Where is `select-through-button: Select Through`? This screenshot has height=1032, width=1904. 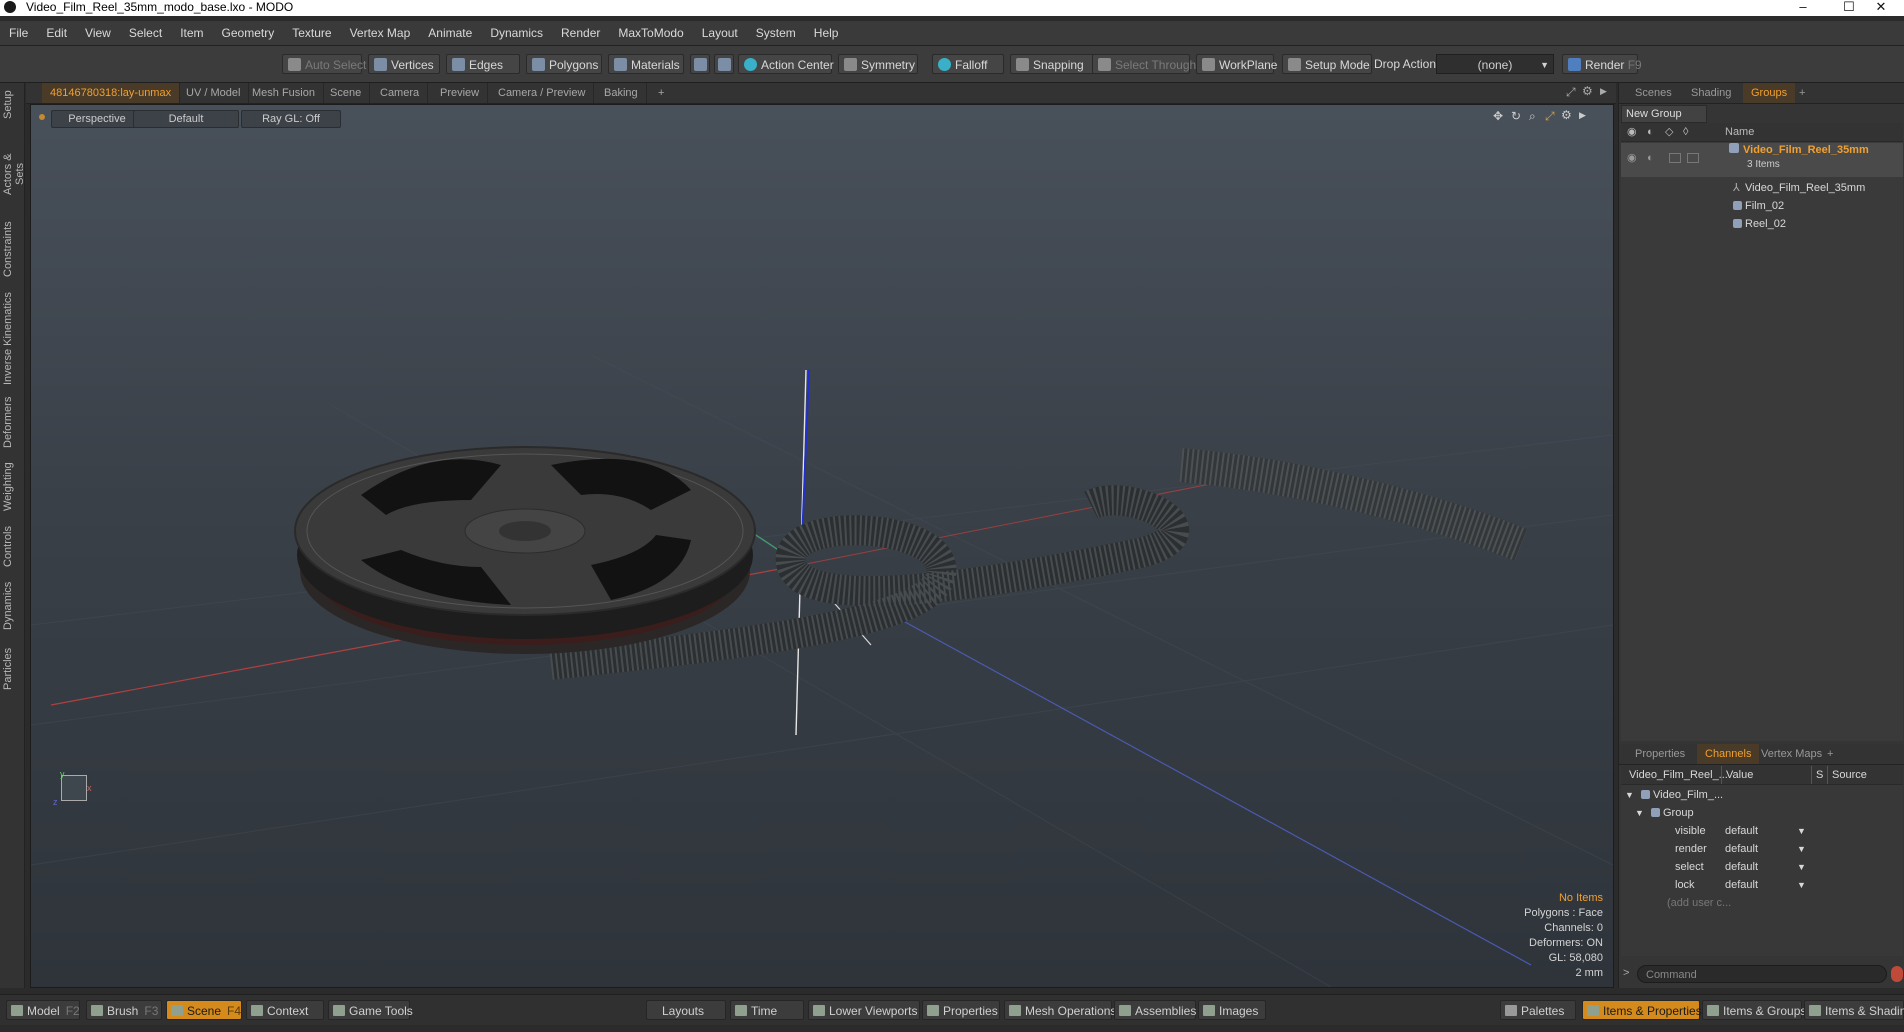 select-through-button: Select Through is located at coordinates (1144, 64).